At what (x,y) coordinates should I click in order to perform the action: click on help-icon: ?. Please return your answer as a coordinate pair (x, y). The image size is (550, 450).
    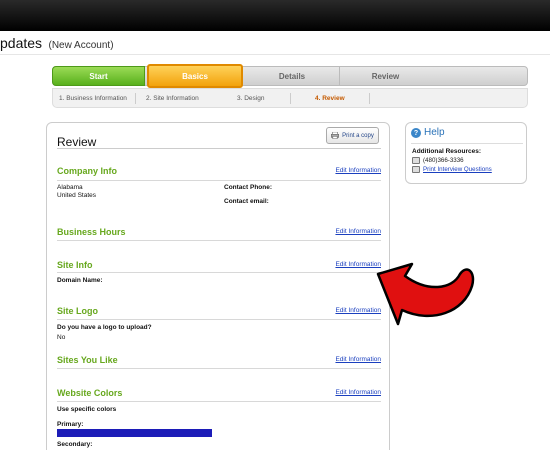
    Looking at the image, I should click on (416, 133).